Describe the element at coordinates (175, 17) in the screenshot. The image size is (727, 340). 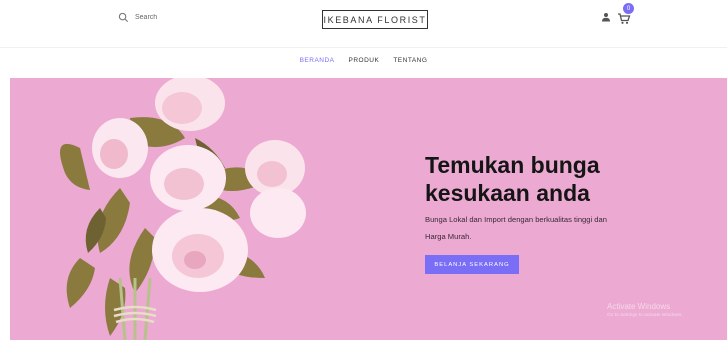
I see `search-input` at that location.